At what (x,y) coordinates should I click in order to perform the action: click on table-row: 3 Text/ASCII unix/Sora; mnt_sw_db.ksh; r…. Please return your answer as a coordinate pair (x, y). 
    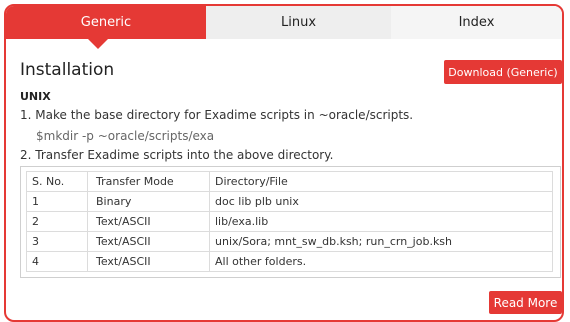
    Looking at the image, I should click on (289, 241).